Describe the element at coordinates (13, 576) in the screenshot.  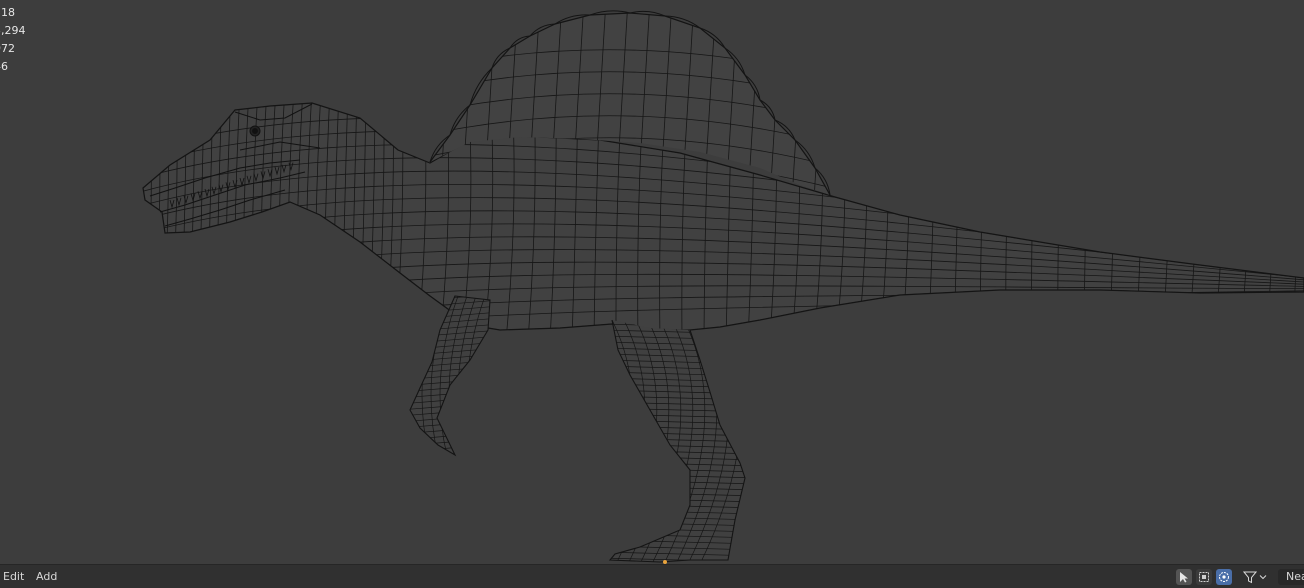
I see `edit-menu: Edit` at that location.